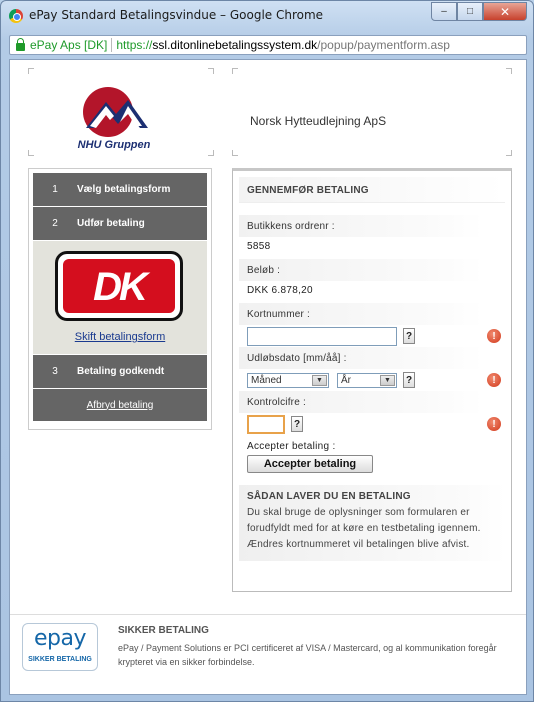 The height and width of the screenshot is (702, 534). What do you see at coordinates (505, 11) in the screenshot?
I see `close-button: ✕` at bounding box center [505, 11].